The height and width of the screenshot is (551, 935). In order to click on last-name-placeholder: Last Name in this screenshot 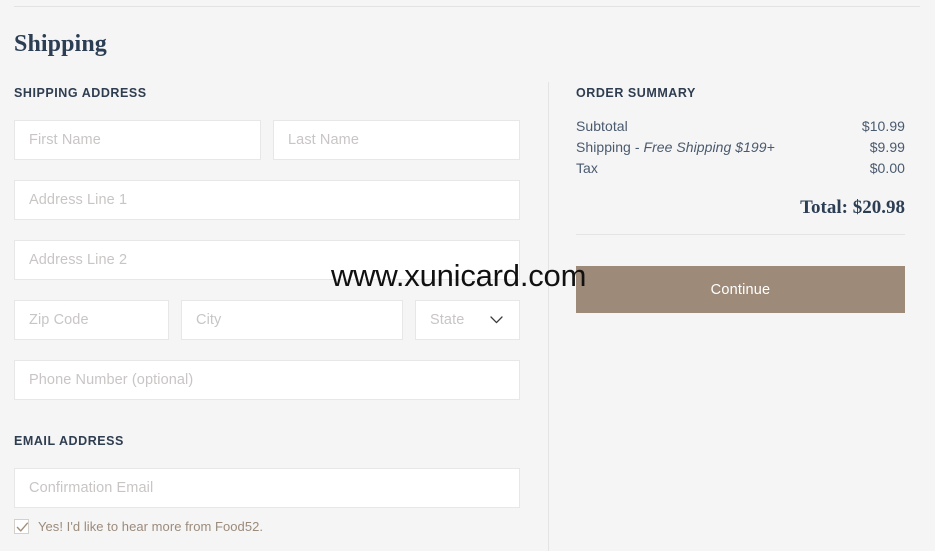, I will do `click(324, 140)`.